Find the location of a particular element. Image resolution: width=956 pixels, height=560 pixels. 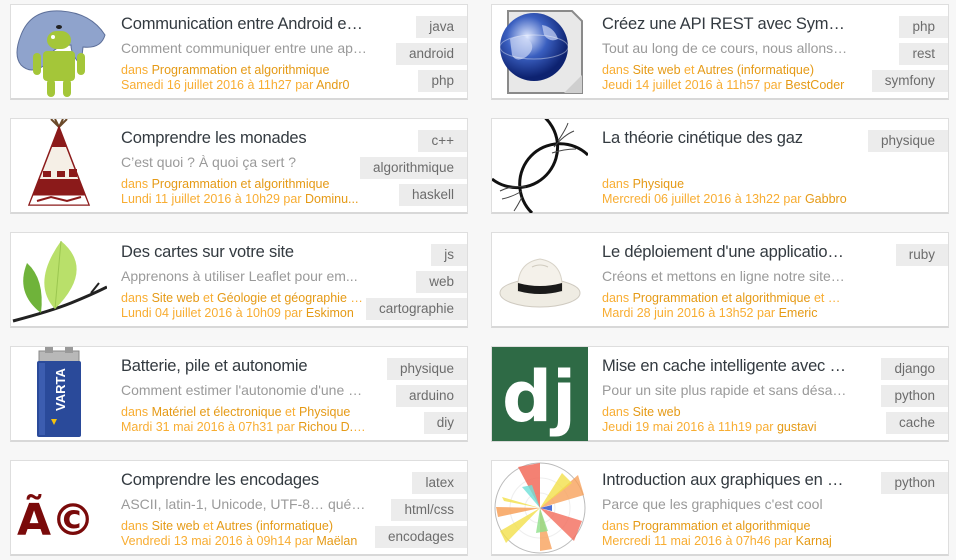

tag: cartographie is located at coordinates (416, 309).